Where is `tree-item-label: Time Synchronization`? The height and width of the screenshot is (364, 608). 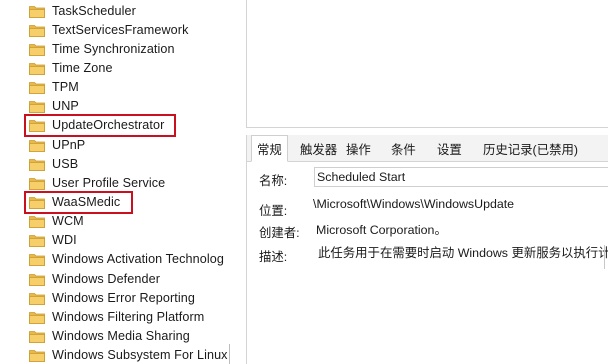 tree-item-label: Time Synchronization is located at coordinates (113, 48).